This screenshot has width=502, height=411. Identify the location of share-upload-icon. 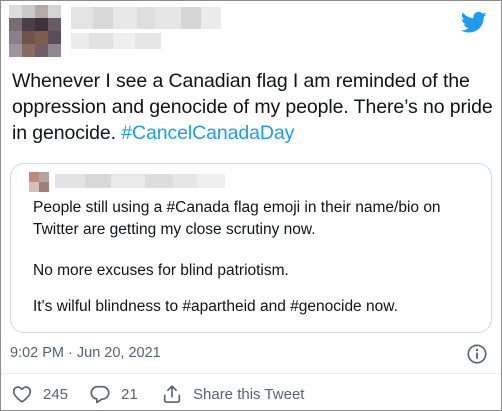
(172, 394).